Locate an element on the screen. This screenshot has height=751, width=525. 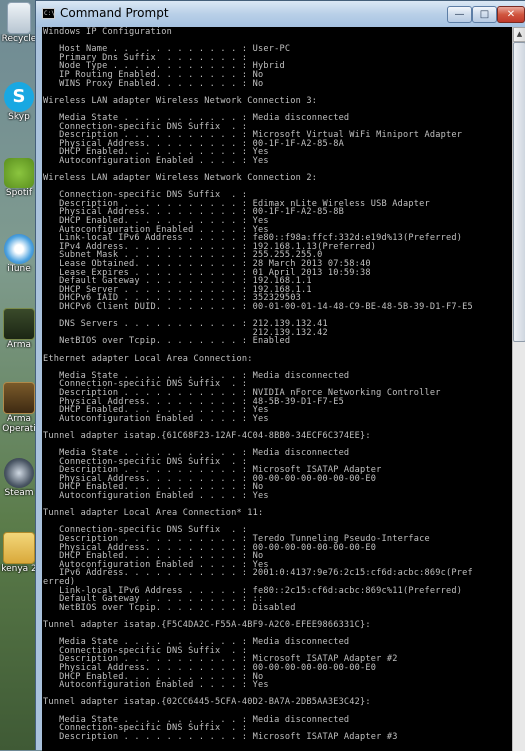
minimize-button: — is located at coordinates (459, 14).